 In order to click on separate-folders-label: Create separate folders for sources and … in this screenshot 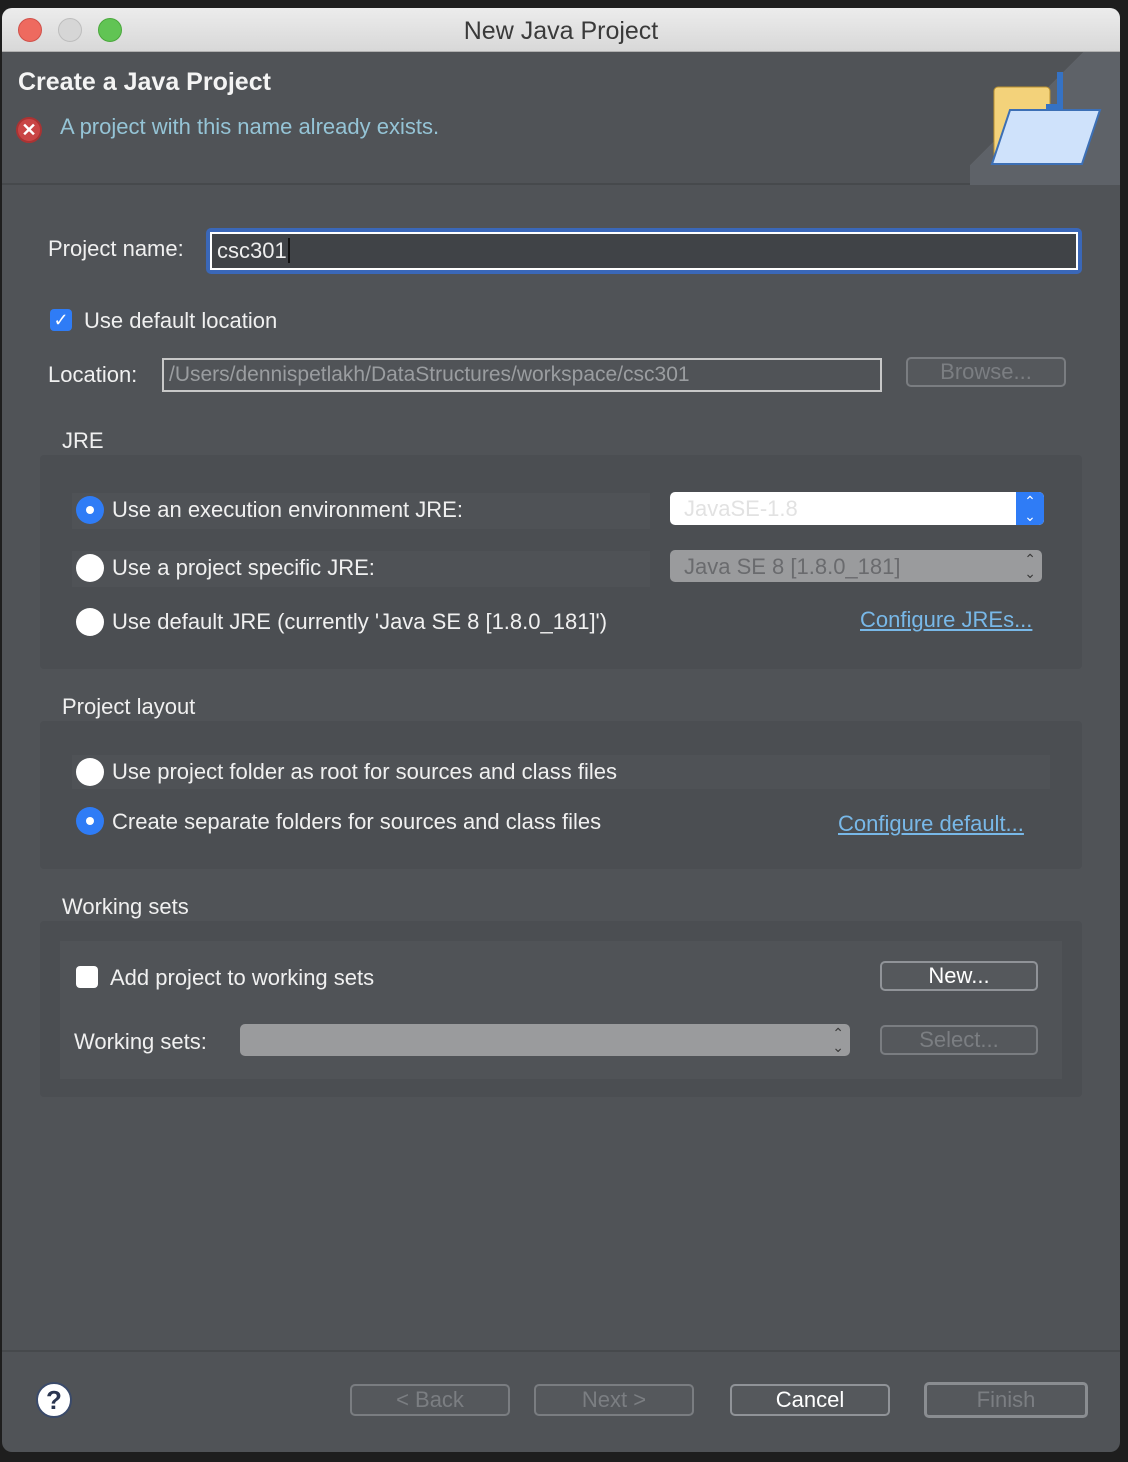, I will do `click(357, 821)`.